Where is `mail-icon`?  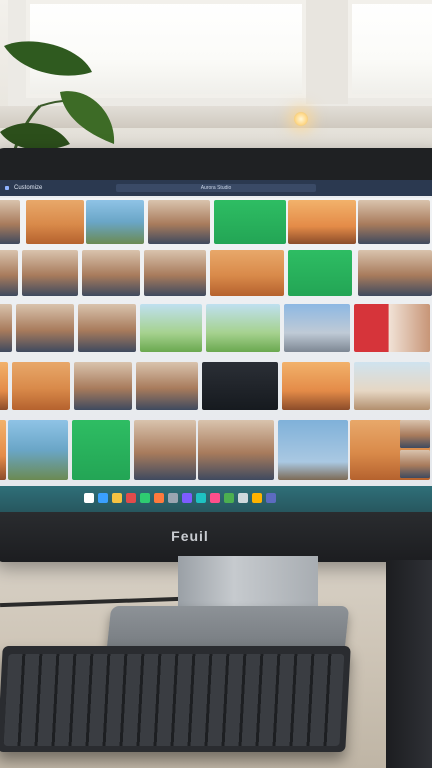
mail-icon is located at coordinates (131, 498).